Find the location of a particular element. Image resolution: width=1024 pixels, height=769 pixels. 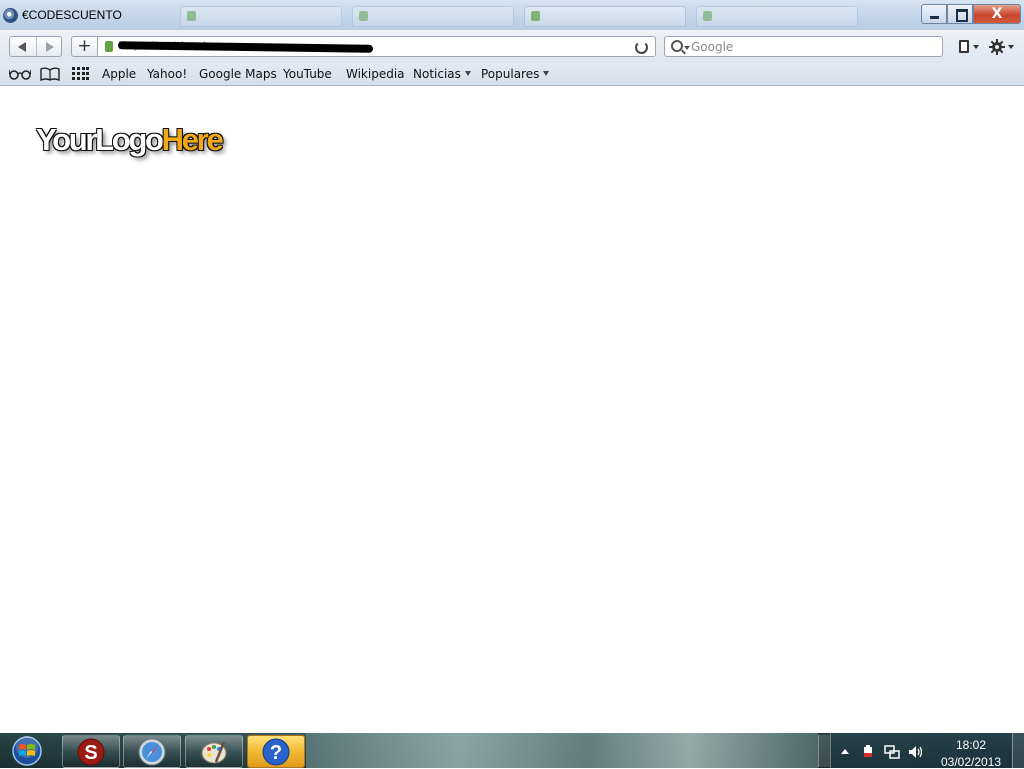

bookmark-yahoo: Yahoo! is located at coordinates (167, 74).